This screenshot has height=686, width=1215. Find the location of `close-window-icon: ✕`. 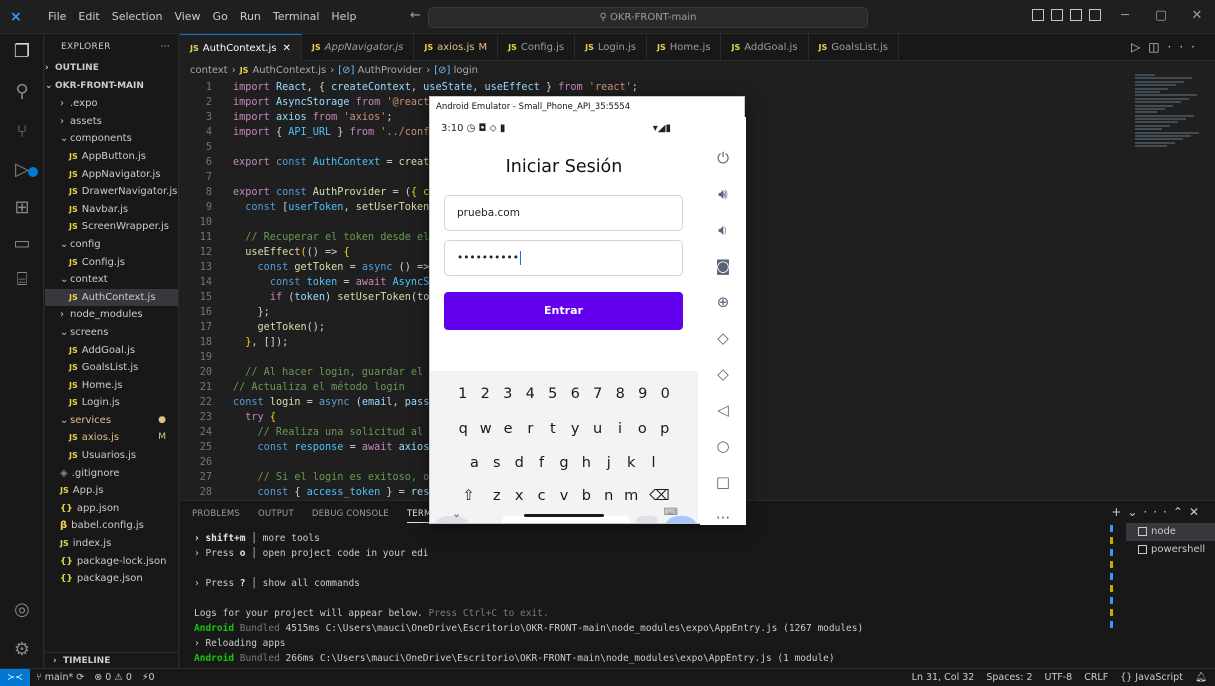

close-window-icon: ✕ is located at coordinates (1197, 16).